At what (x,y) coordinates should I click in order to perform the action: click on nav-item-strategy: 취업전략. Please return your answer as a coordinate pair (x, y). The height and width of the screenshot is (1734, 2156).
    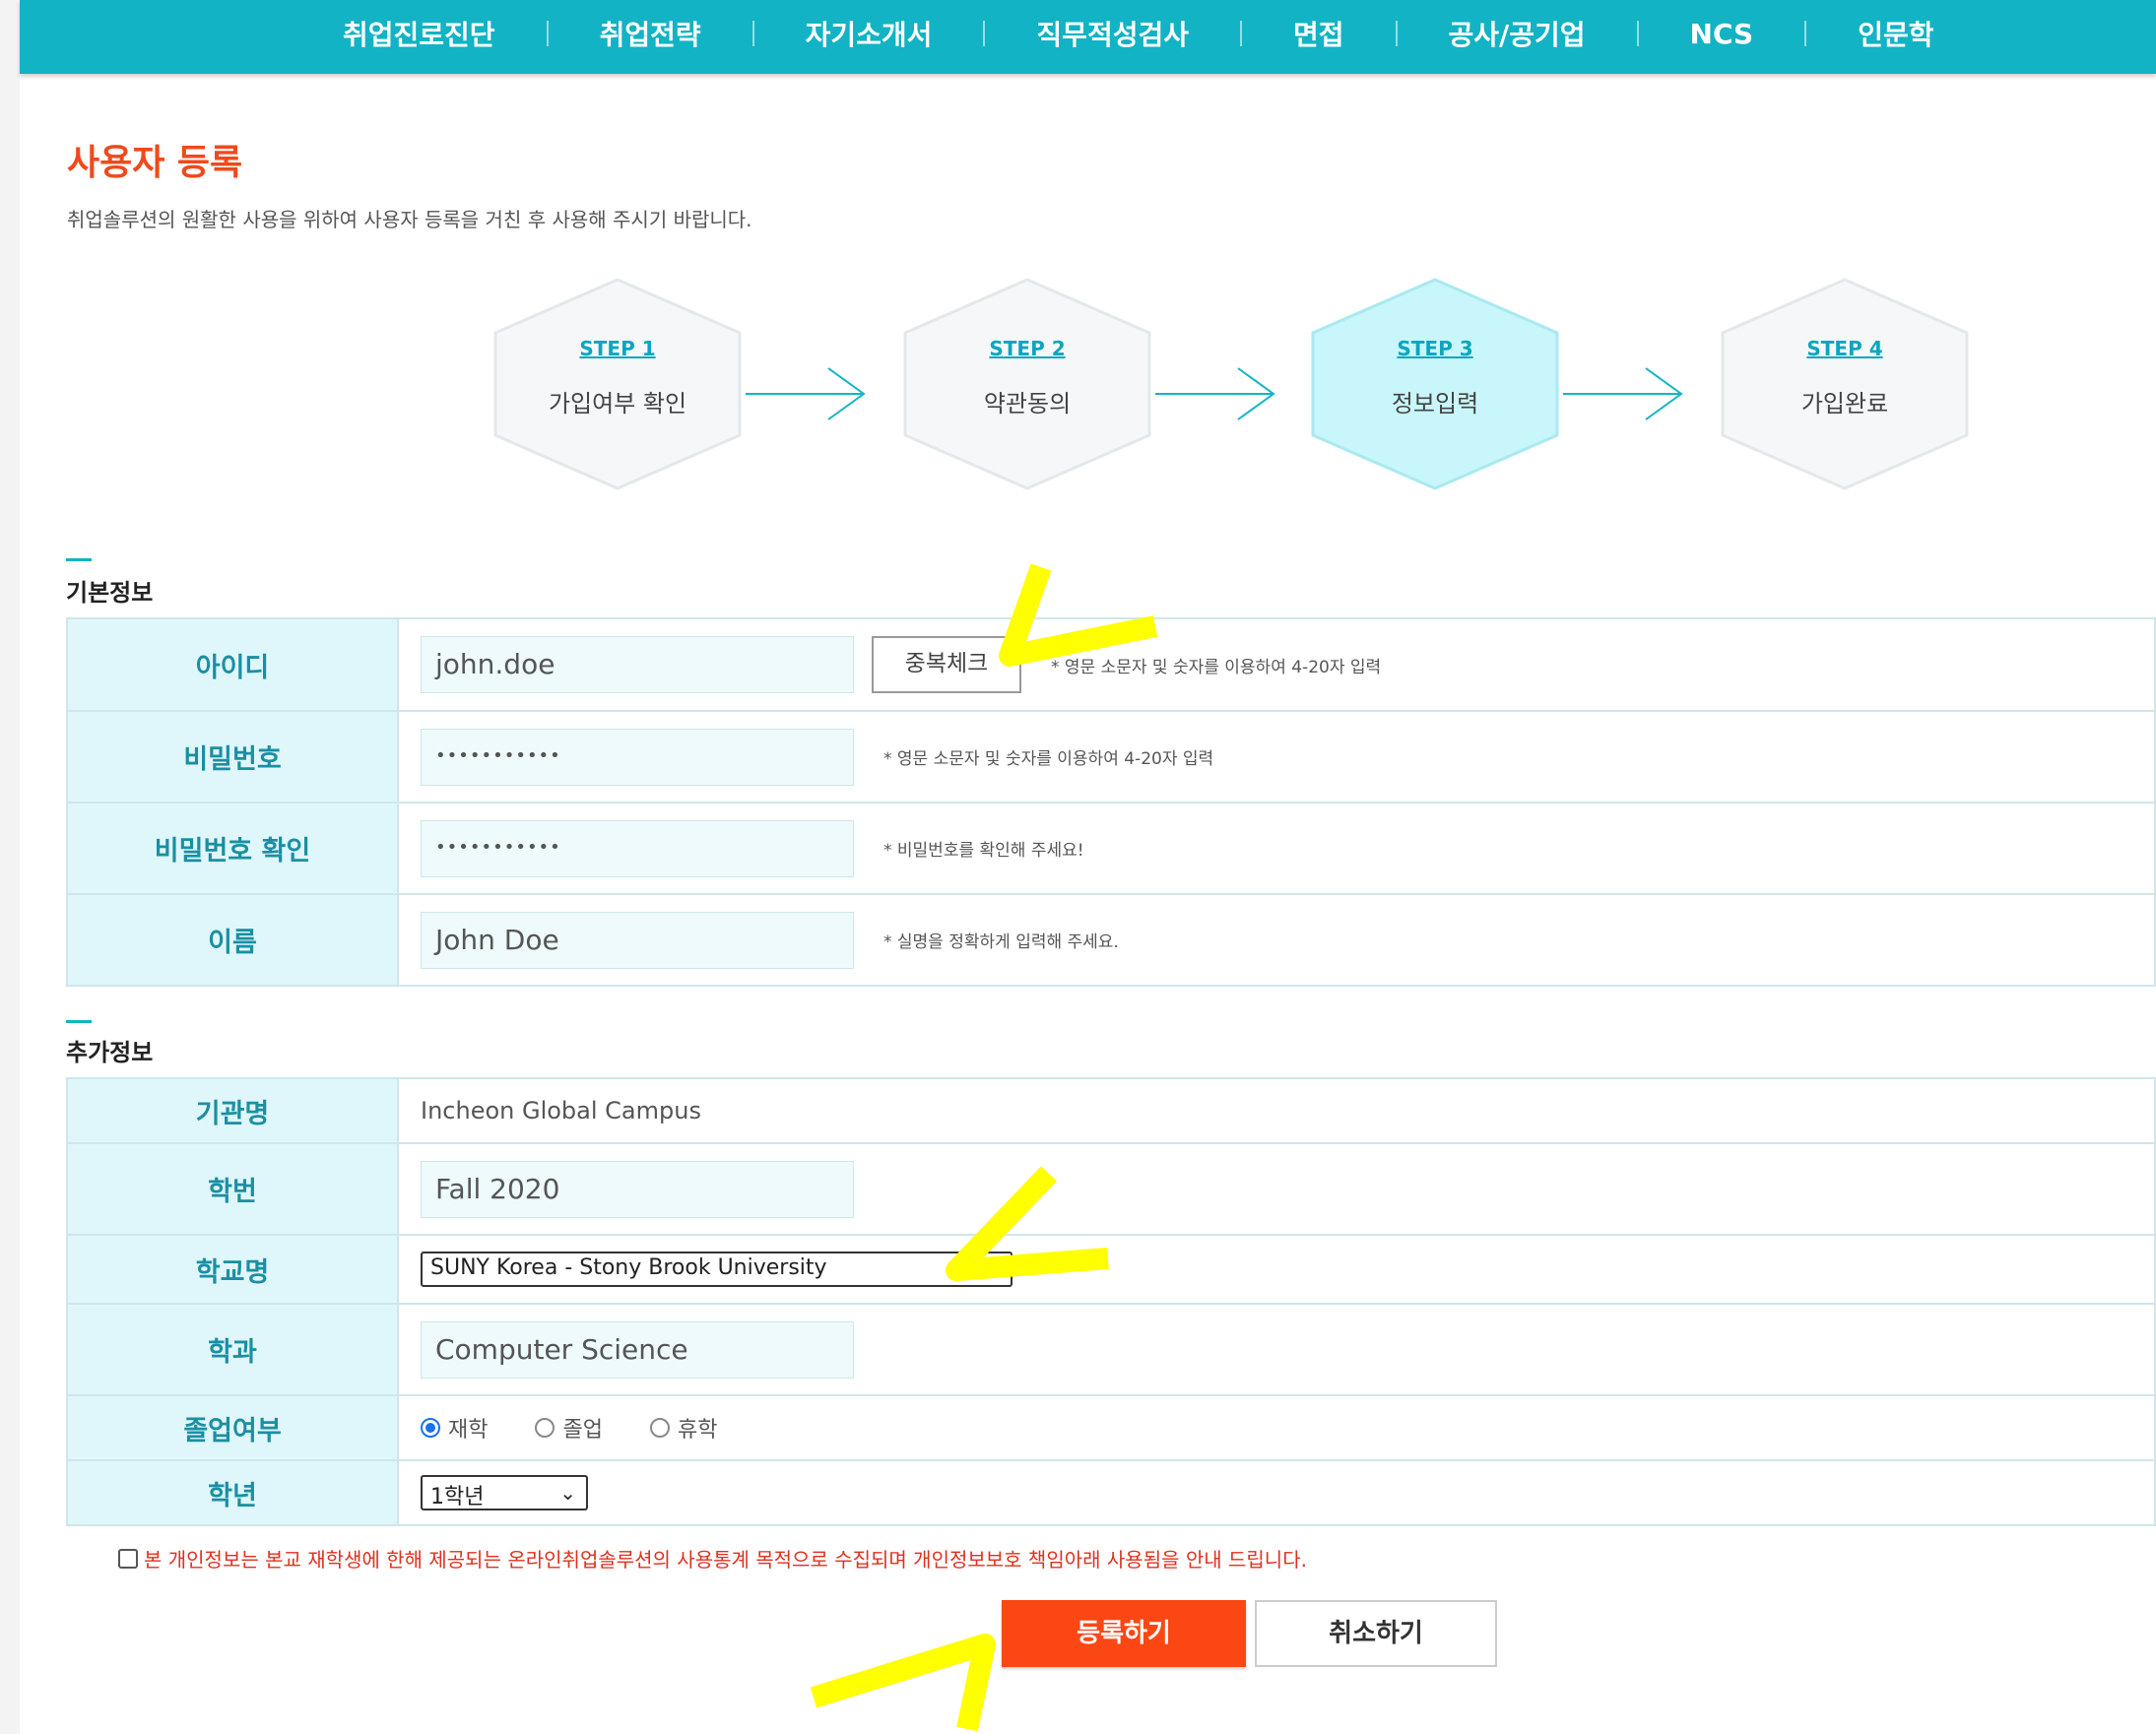
    Looking at the image, I should click on (598, 33).